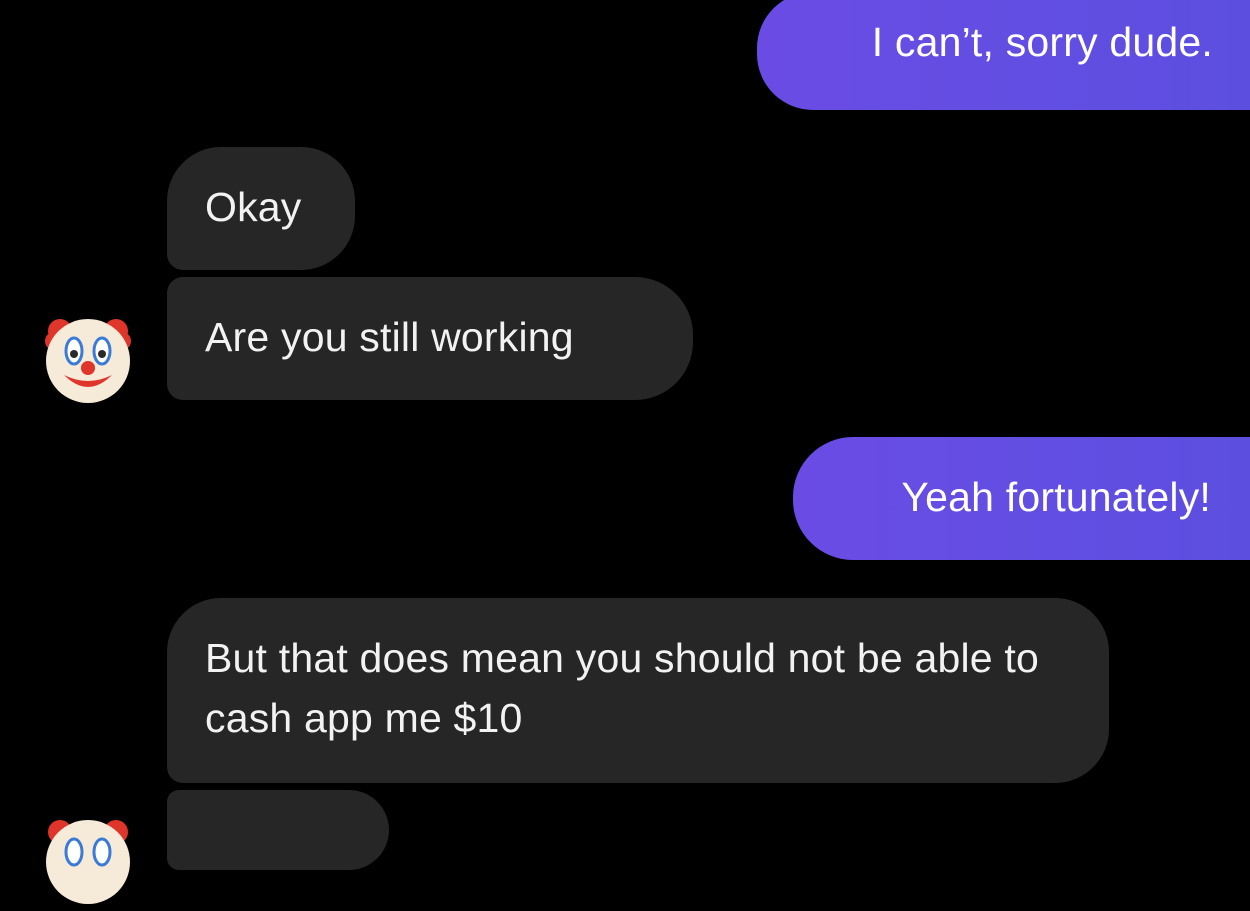 The width and height of the screenshot is (1250, 911). I want to click on message-text: Are you still working, so click(389, 337).